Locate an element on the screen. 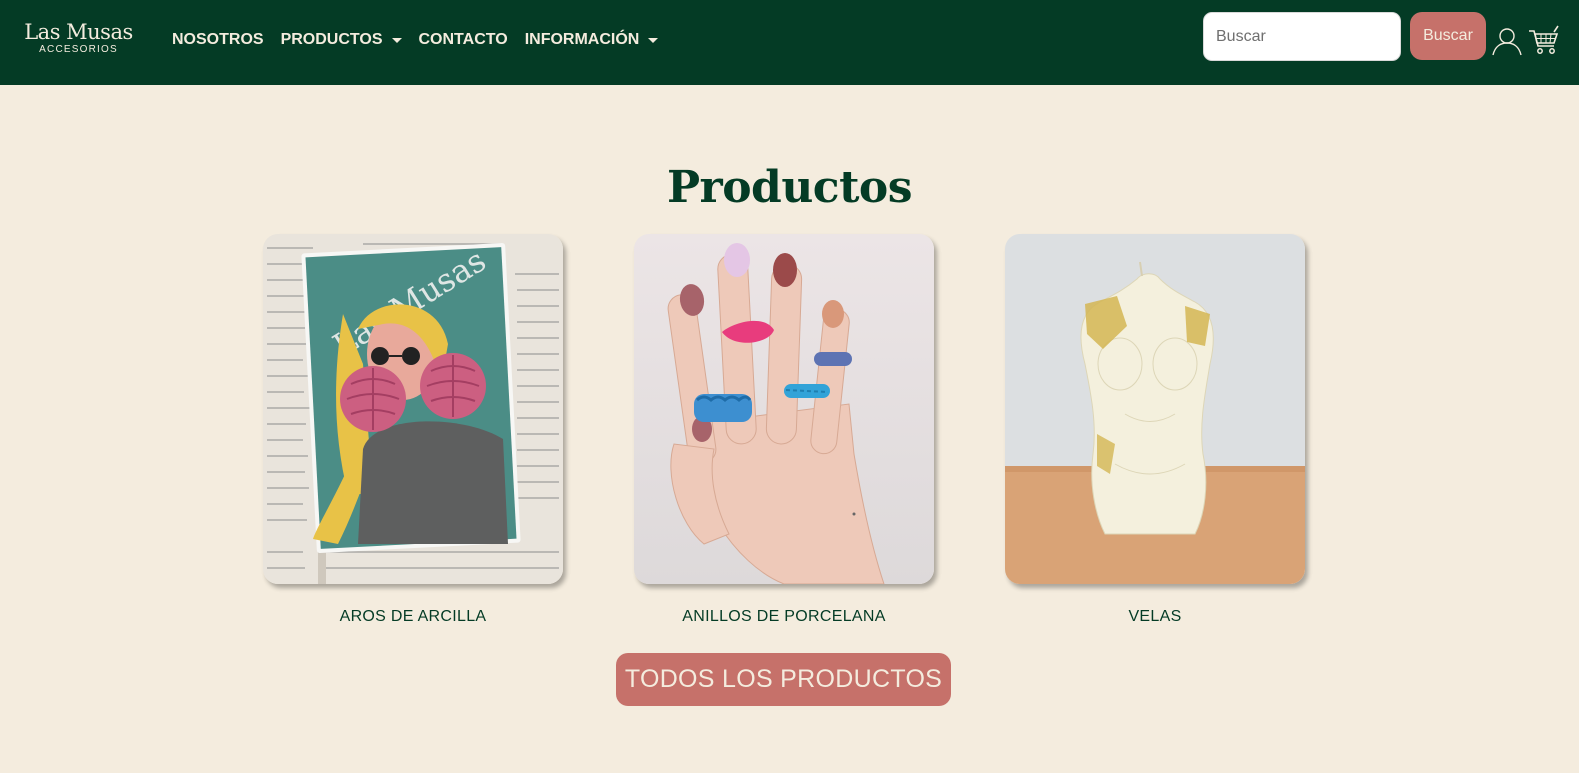 The image size is (1579, 773). search-button: Buscar is located at coordinates (1448, 36).